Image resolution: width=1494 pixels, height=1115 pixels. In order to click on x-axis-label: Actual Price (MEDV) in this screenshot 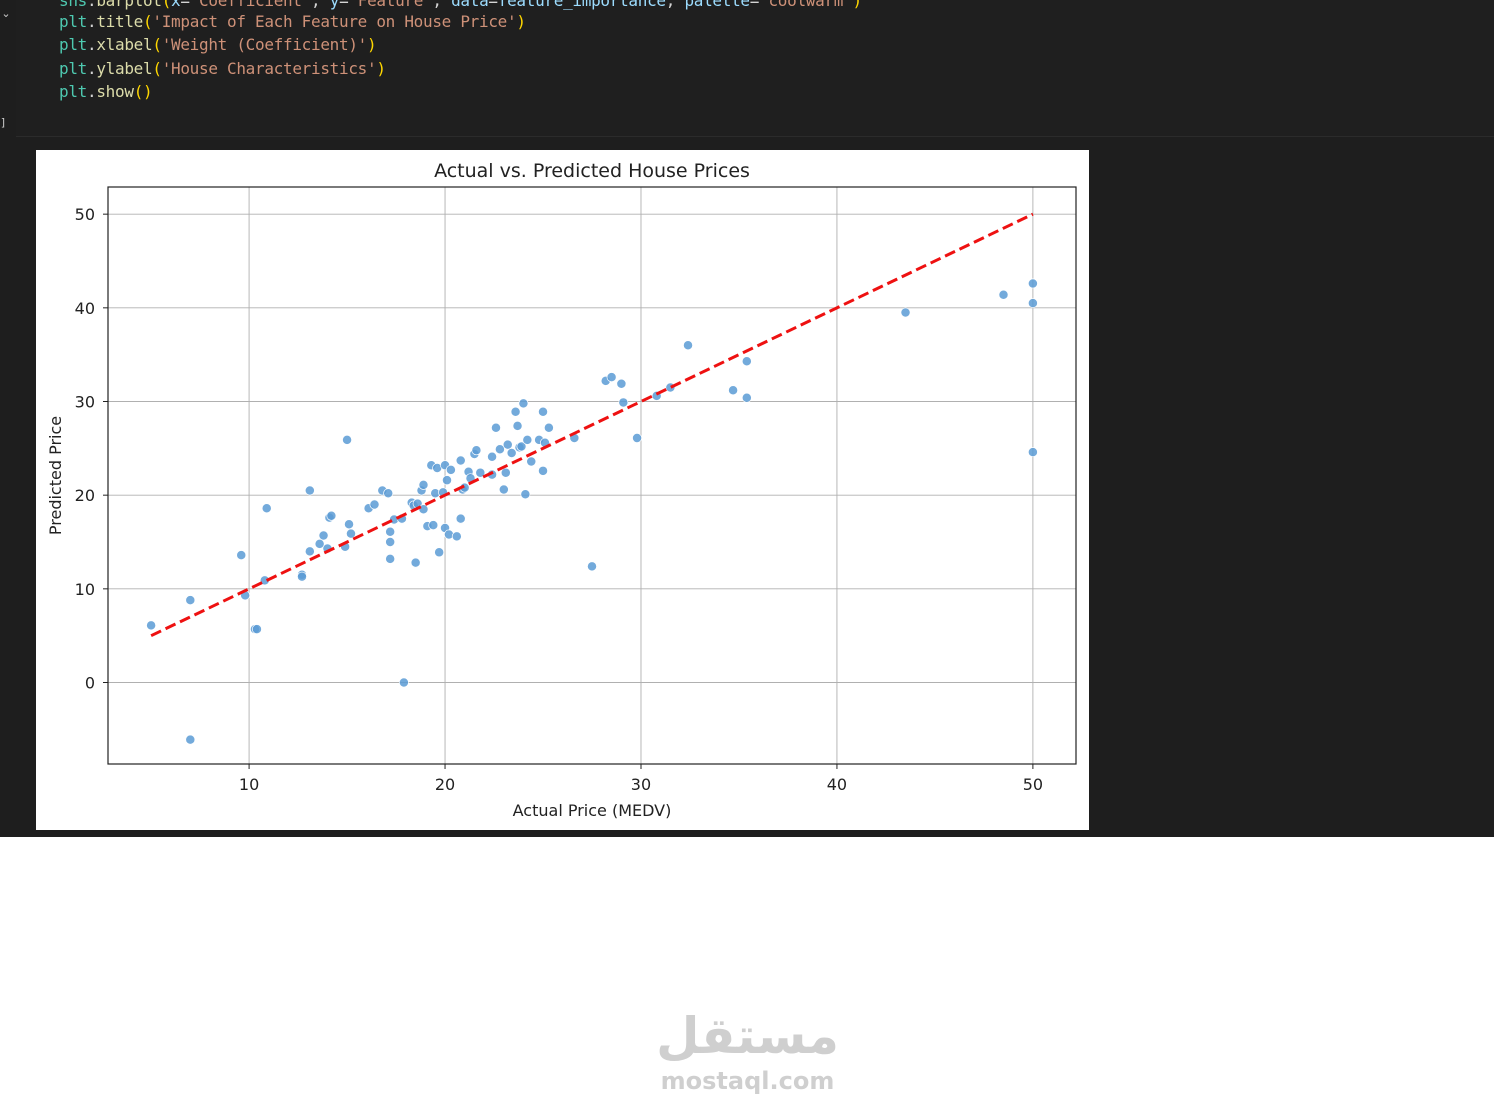, I will do `click(592, 810)`.